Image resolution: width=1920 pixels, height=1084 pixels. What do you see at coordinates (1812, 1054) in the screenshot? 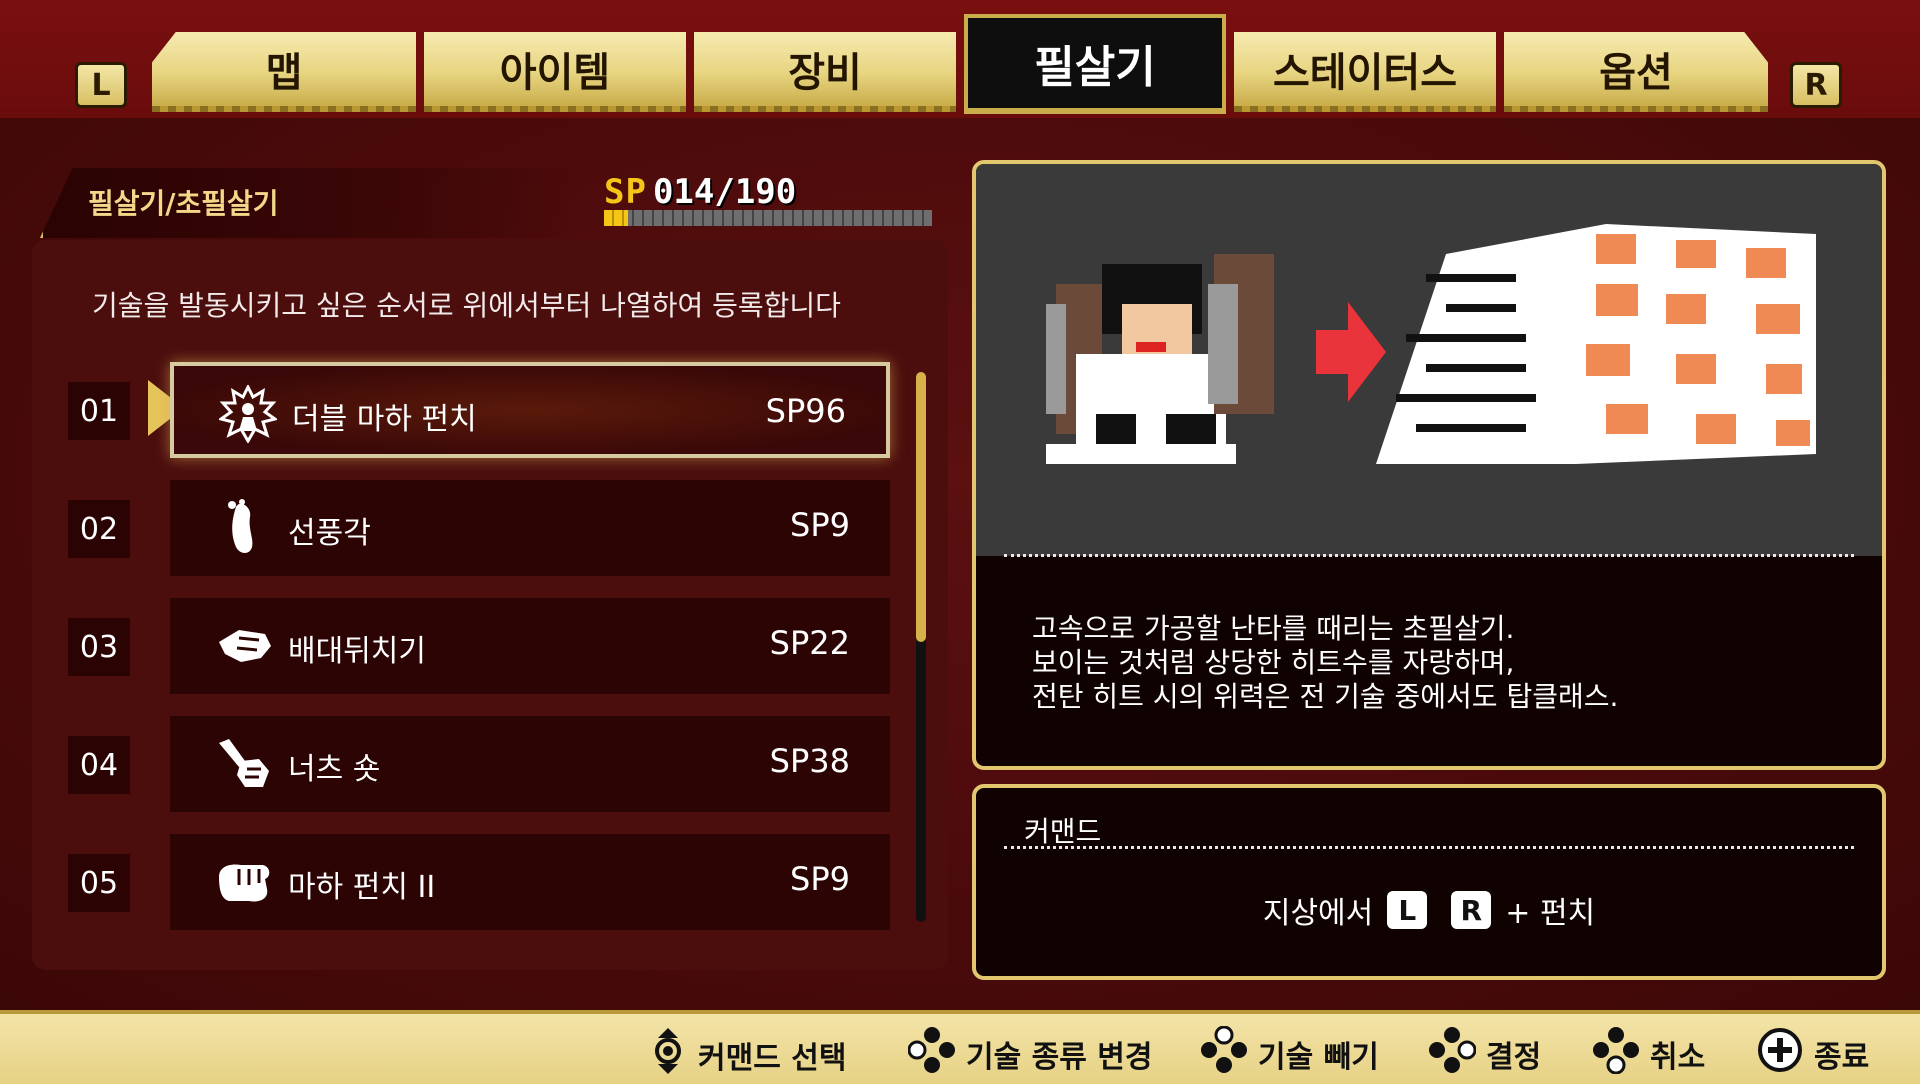
I see `hint-exit: 종료` at bounding box center [1812, 1054].